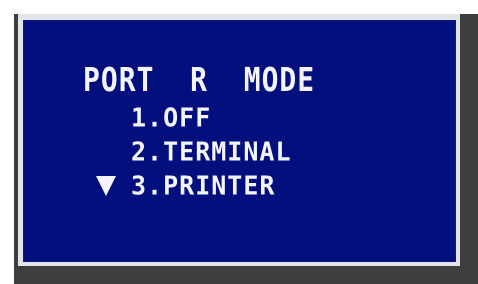 The height and width of the screenshot is (284, 478). I want to click on menu-option-printer: 3.PRINTER, so click(203, 186).